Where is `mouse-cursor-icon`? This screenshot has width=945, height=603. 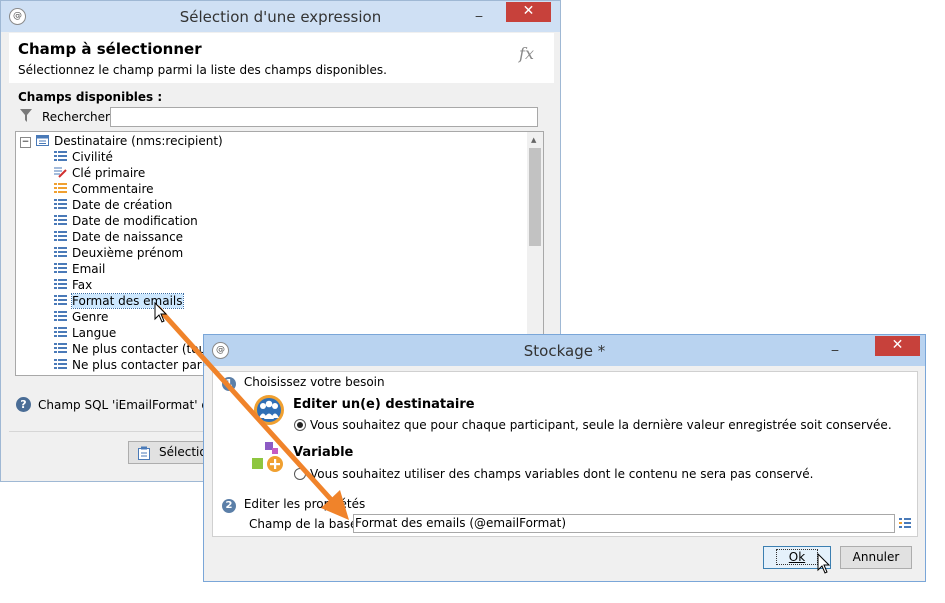 mouse-cursor-icon is located at coordinates (161, 312).